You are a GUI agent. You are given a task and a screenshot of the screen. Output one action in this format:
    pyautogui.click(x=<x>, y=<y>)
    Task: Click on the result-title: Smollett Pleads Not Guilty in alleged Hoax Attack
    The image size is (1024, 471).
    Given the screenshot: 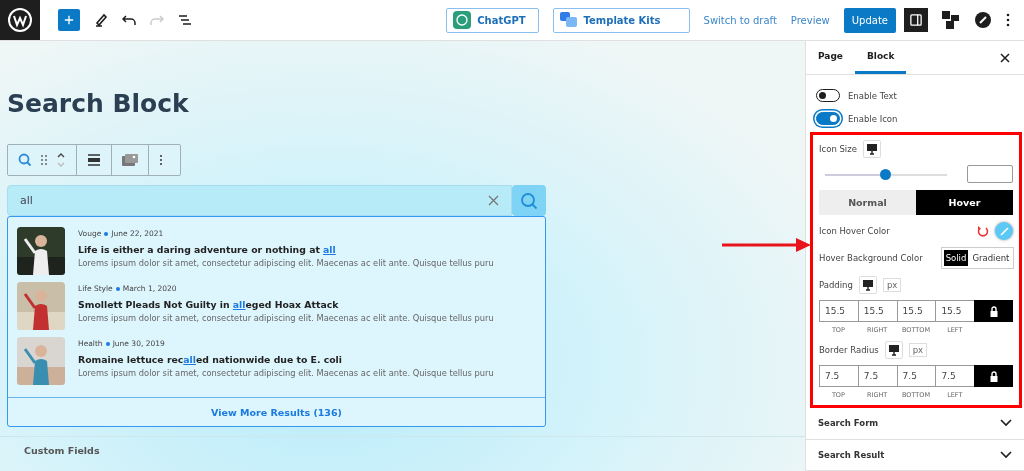 What is the action you would take?
    pyautogui.click(x=286, y=304)
    